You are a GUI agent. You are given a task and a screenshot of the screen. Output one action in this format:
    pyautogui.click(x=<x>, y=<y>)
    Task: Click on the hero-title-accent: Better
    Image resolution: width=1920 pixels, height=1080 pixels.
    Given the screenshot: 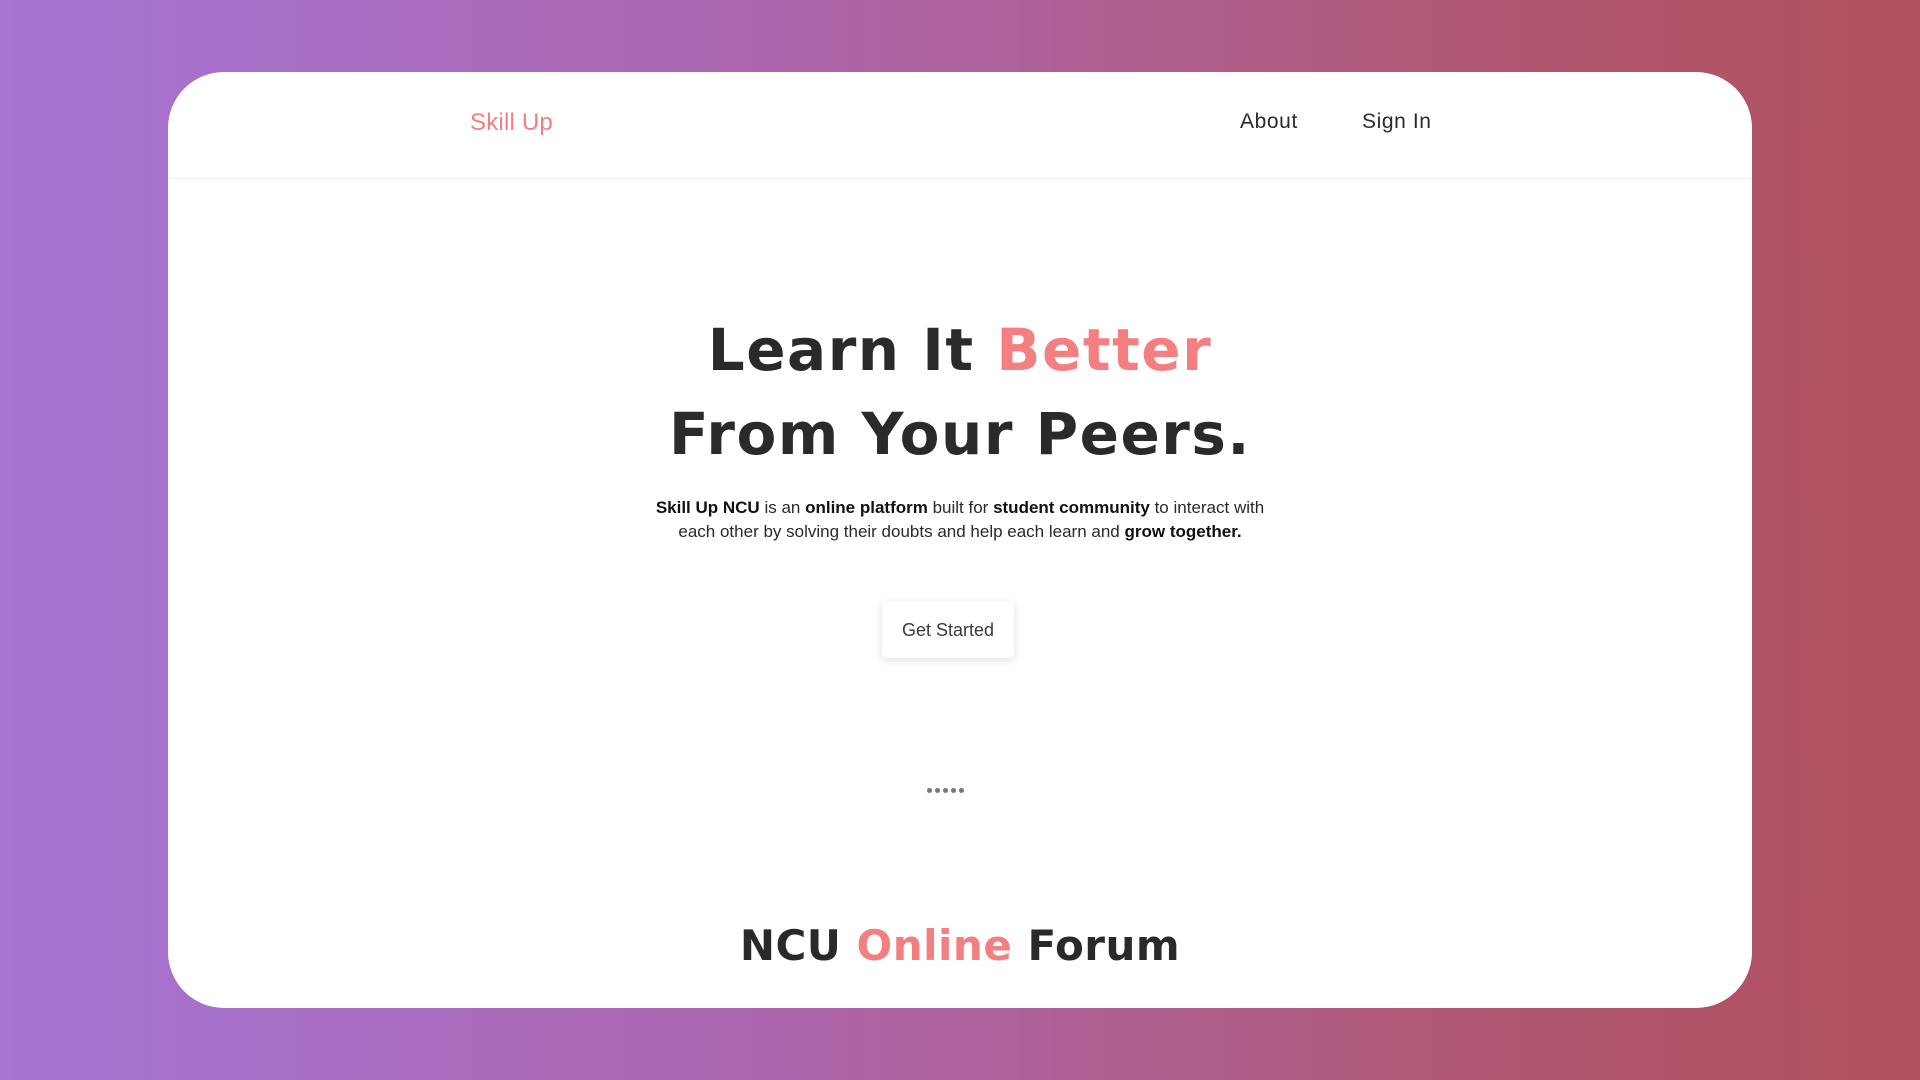 What is the action you would take?
    pyautogui.click(x=1104, y=350)
    